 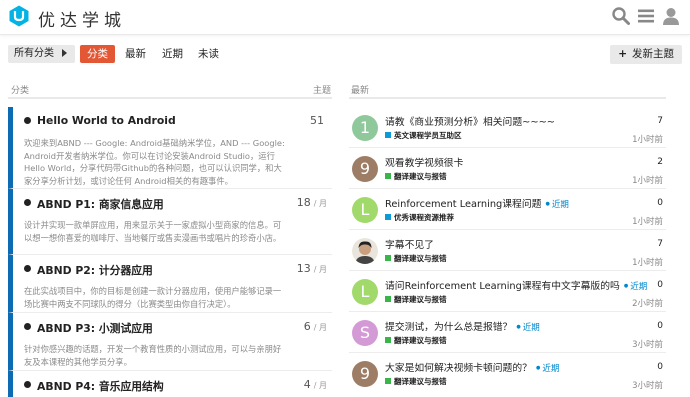 I want to click on category-topic-count: 6/ 月, so click(x=315, y=326).